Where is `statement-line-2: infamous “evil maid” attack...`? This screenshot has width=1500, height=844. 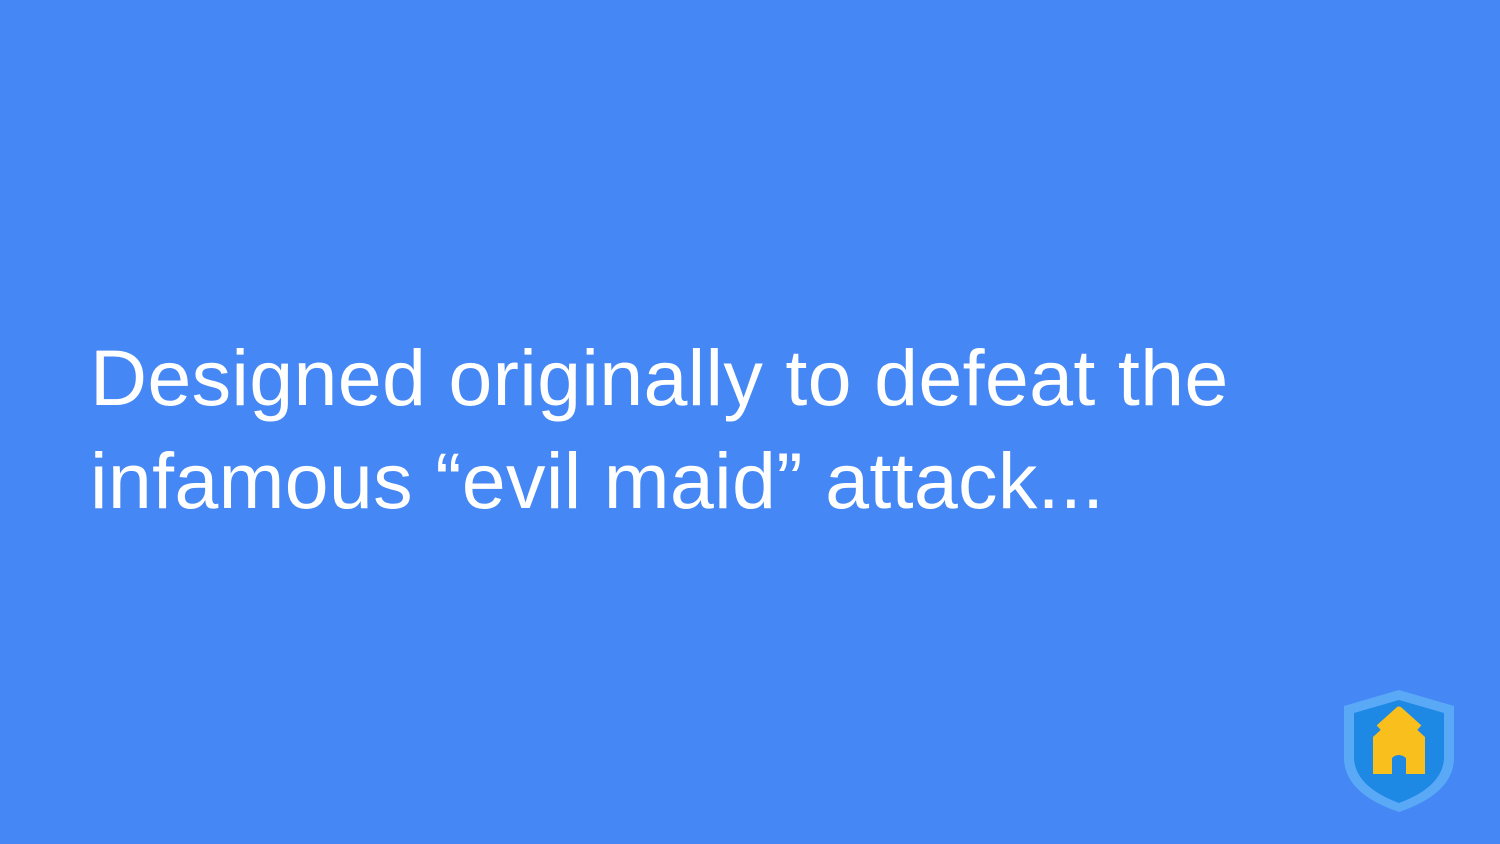
statement-line-2: infamous “evil maid” attack... is located at coordinates (597, 480).